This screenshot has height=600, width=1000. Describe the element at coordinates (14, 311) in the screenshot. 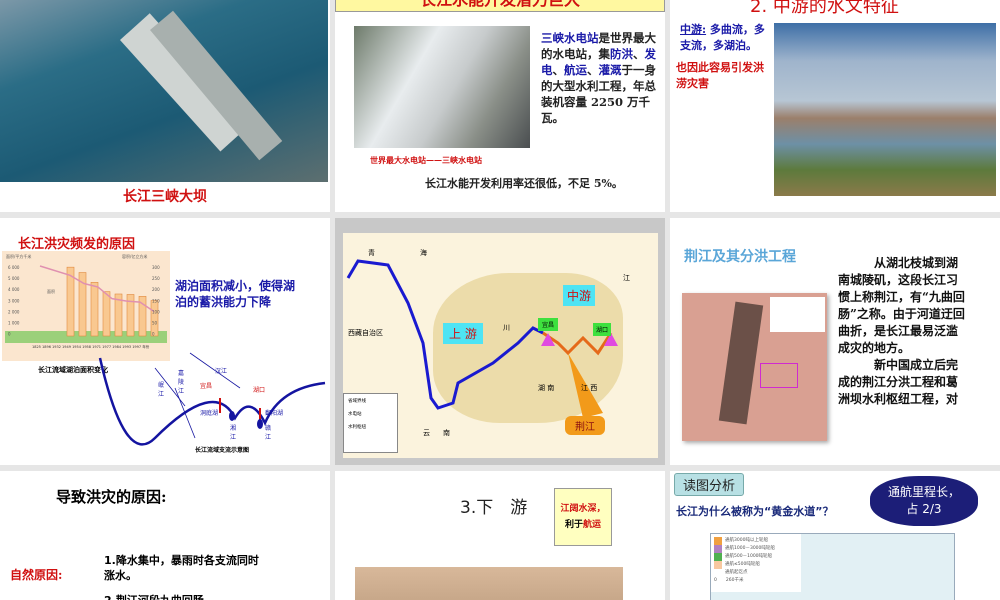

I see `y-tick-label: 2 000` at that location.